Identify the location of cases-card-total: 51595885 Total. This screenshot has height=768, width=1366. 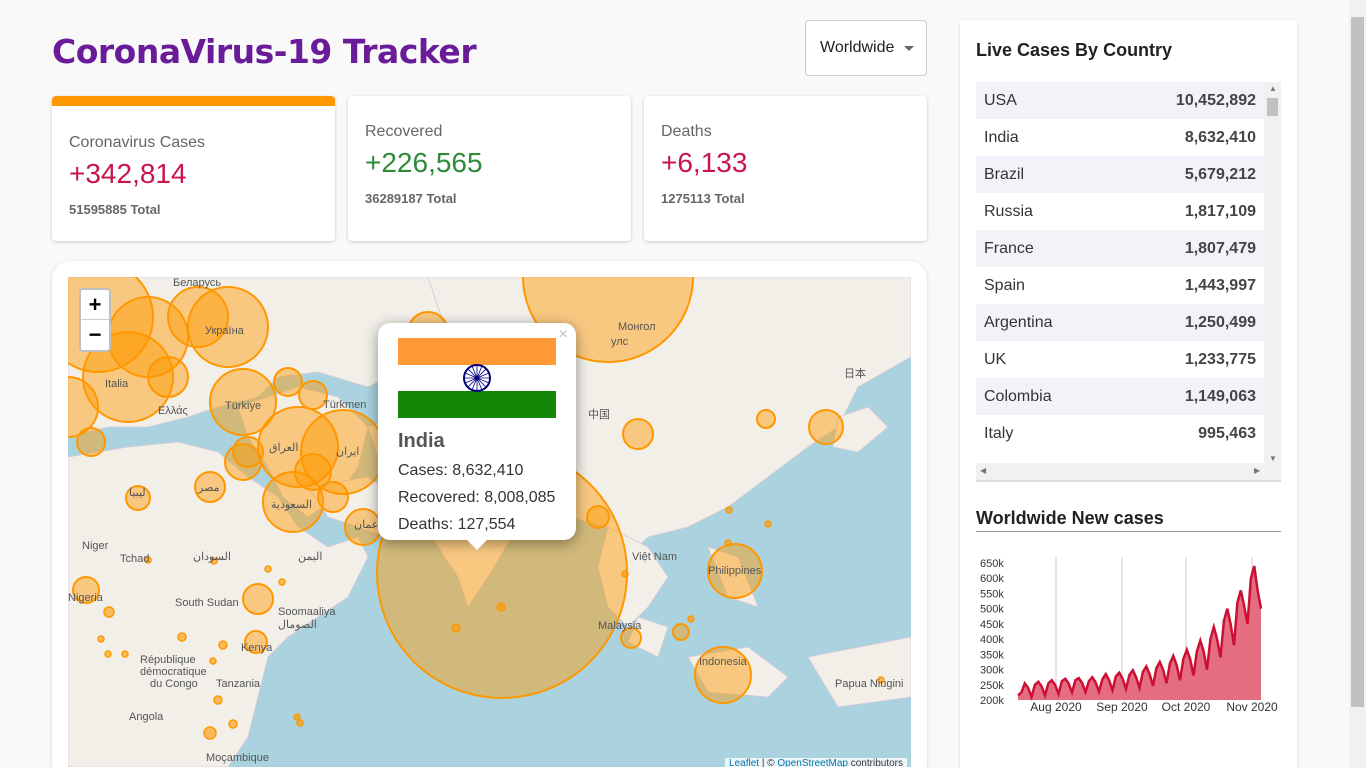
(115, 209).